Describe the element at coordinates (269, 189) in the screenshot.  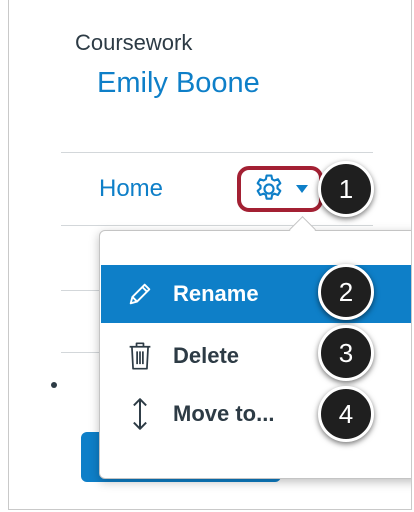
I see `gear-icon` at that location.